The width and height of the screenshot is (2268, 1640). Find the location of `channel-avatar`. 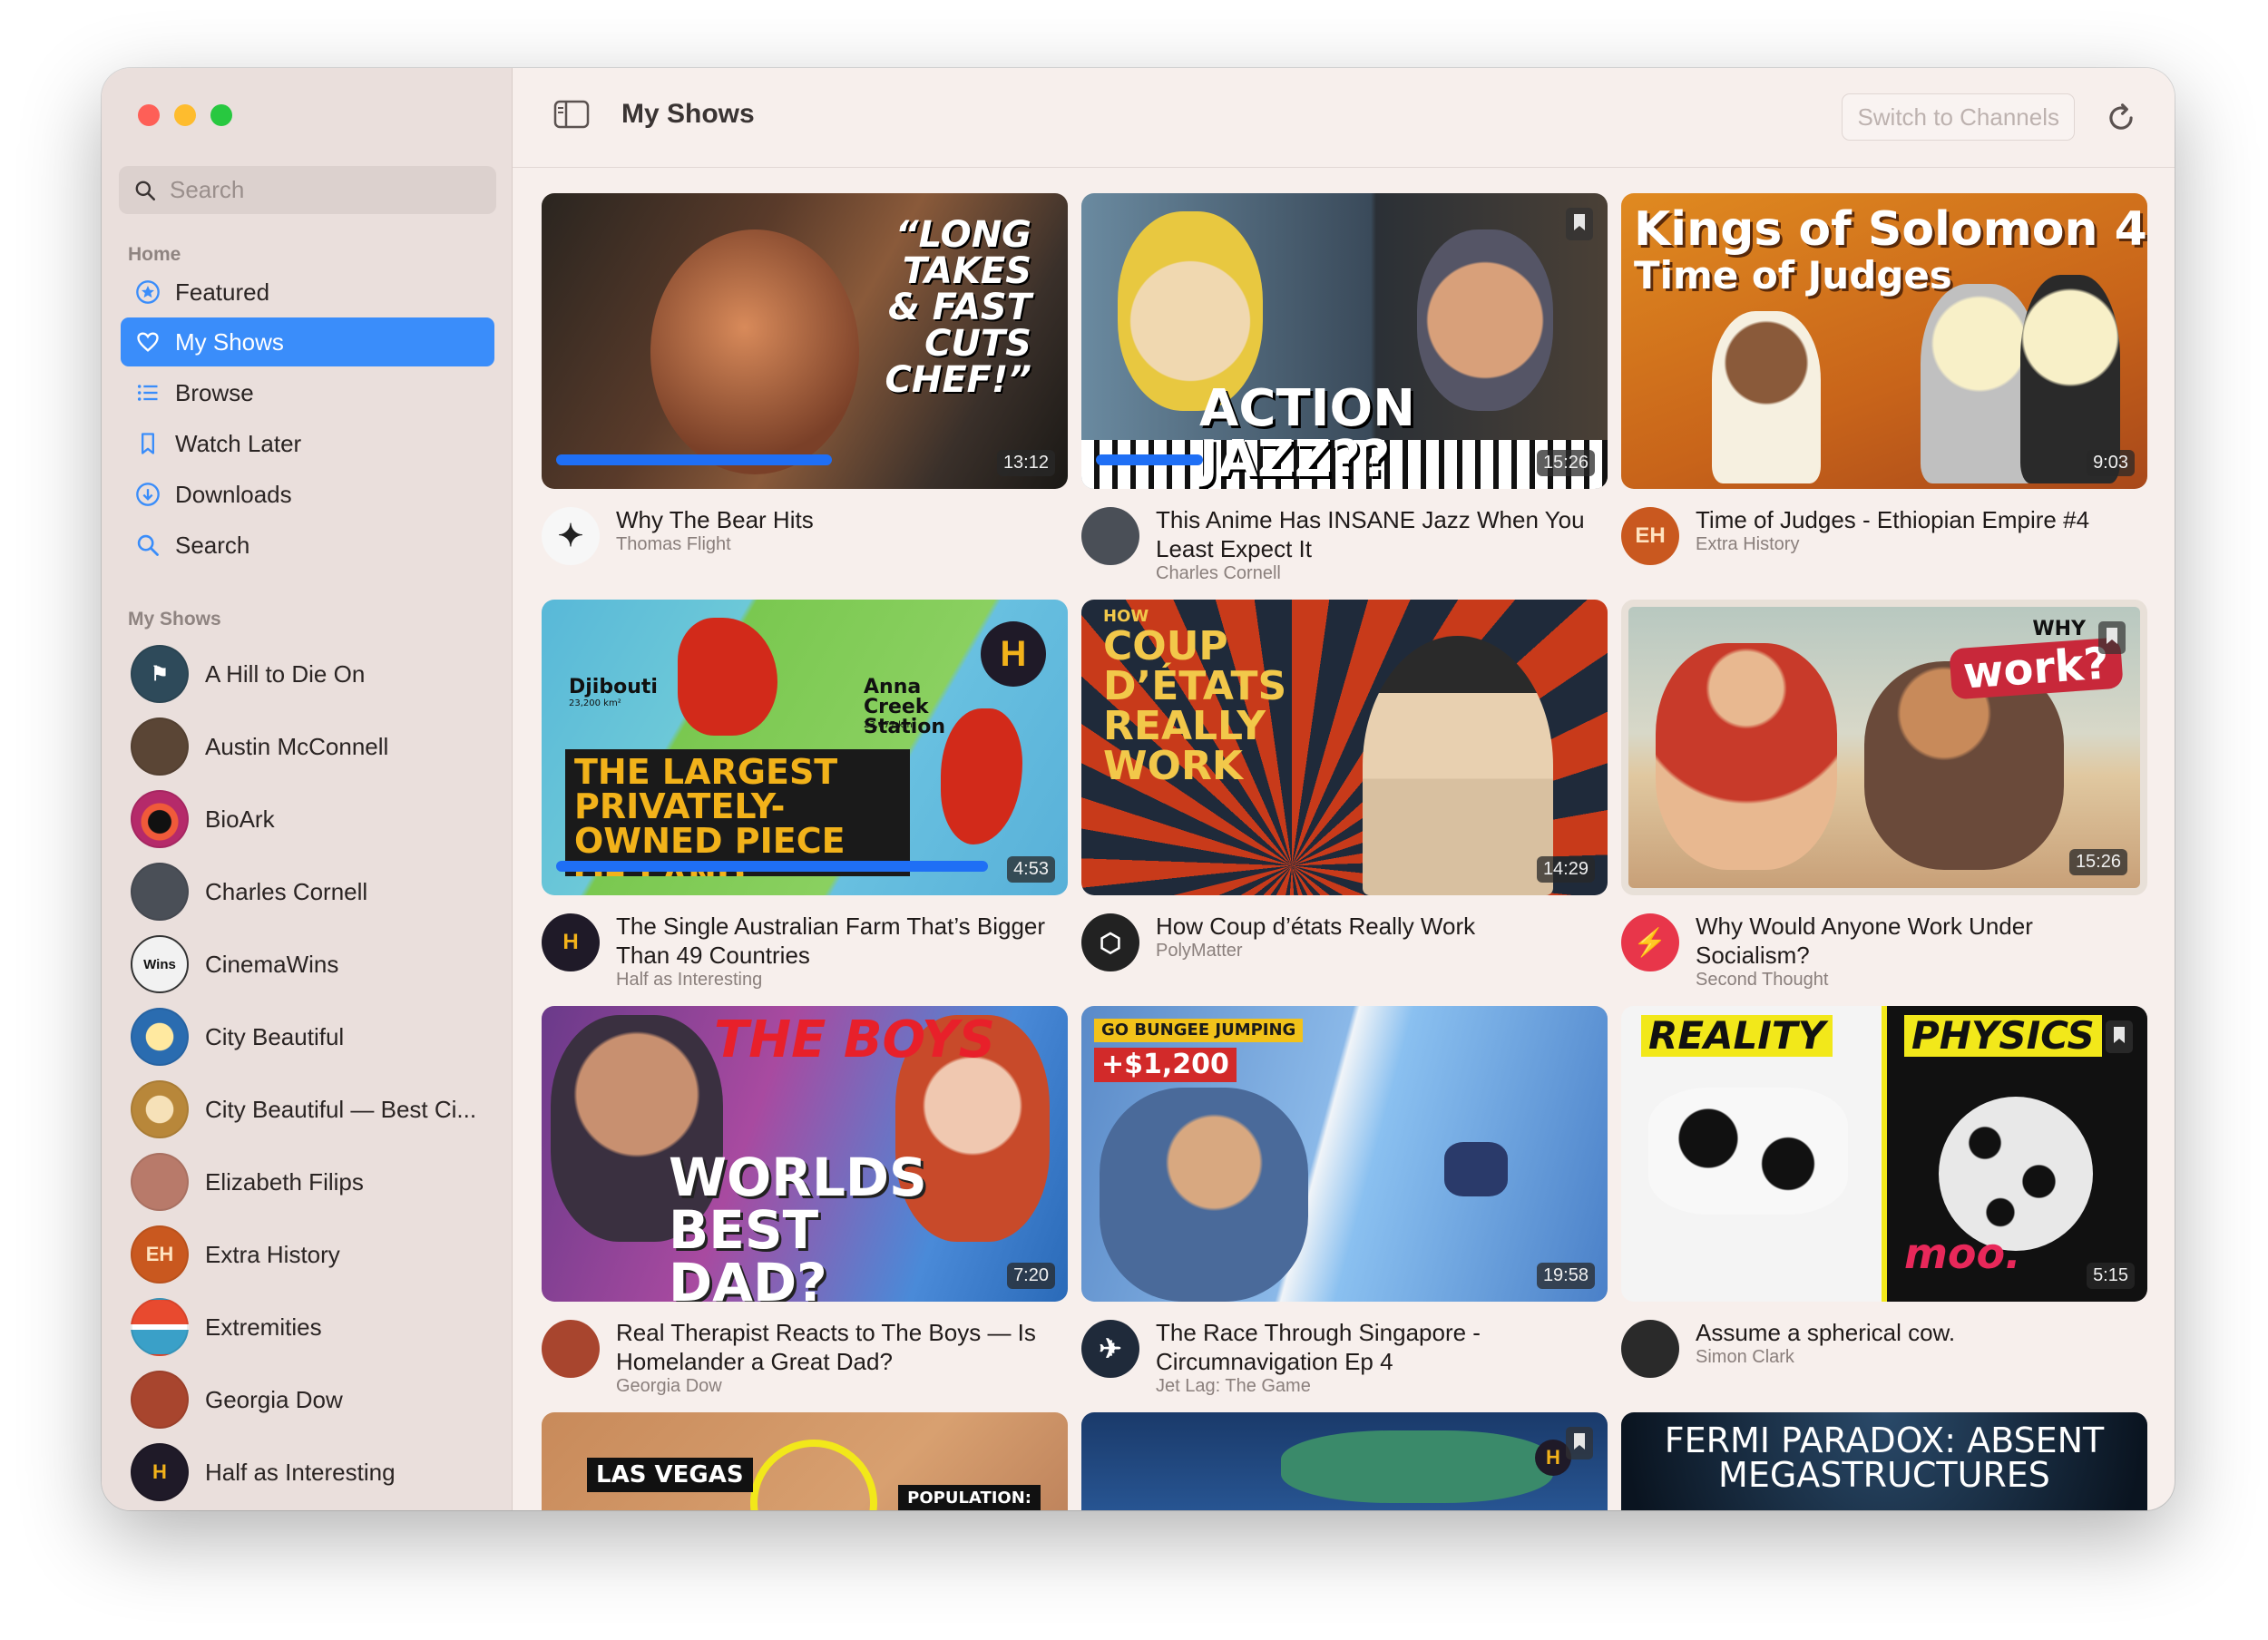

channel-avatar is located at coordinates (1110, 536).